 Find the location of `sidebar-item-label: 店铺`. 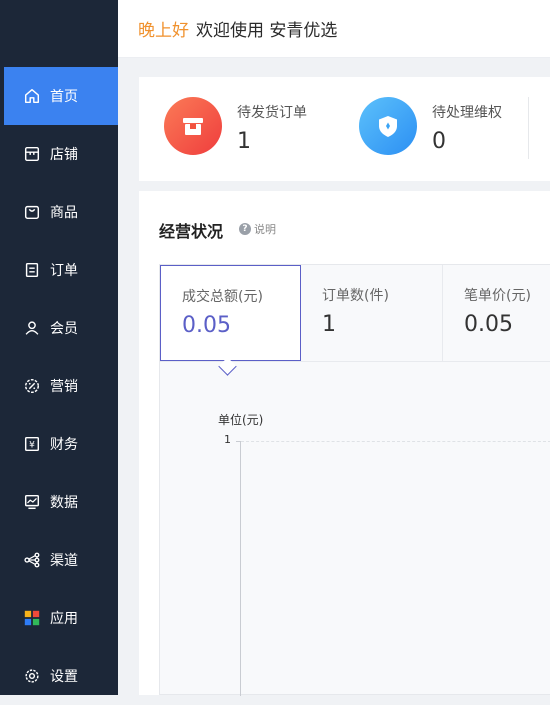

sidebar-item-label: 店铺 is located at coordinates (64, 155).